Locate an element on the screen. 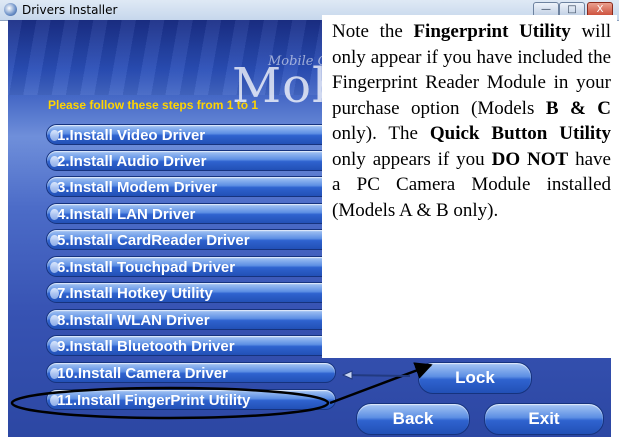  install-cardreader-driver-button: 5.Install CardReader Driver is located at coordinates (191, 239).